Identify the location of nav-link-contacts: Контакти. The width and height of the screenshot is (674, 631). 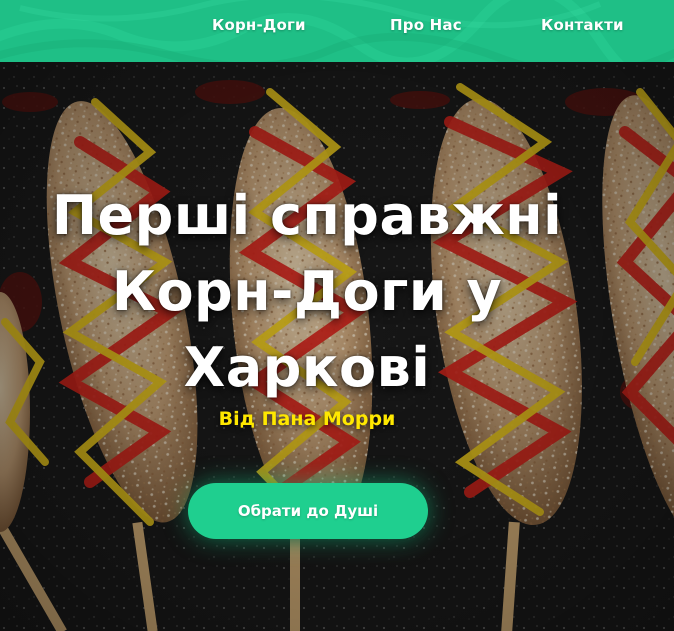
(582, 25).